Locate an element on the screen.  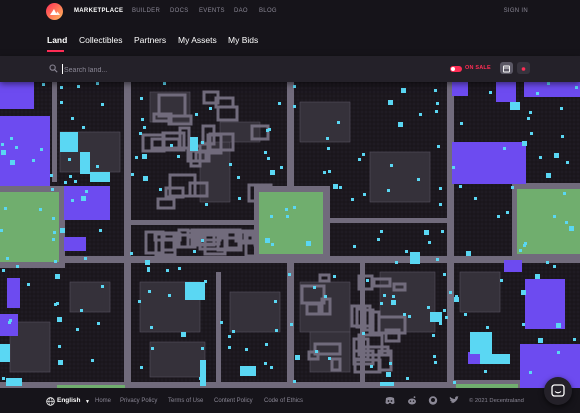
tab-my-bids: My Bids is located at coordinates (243, 40).